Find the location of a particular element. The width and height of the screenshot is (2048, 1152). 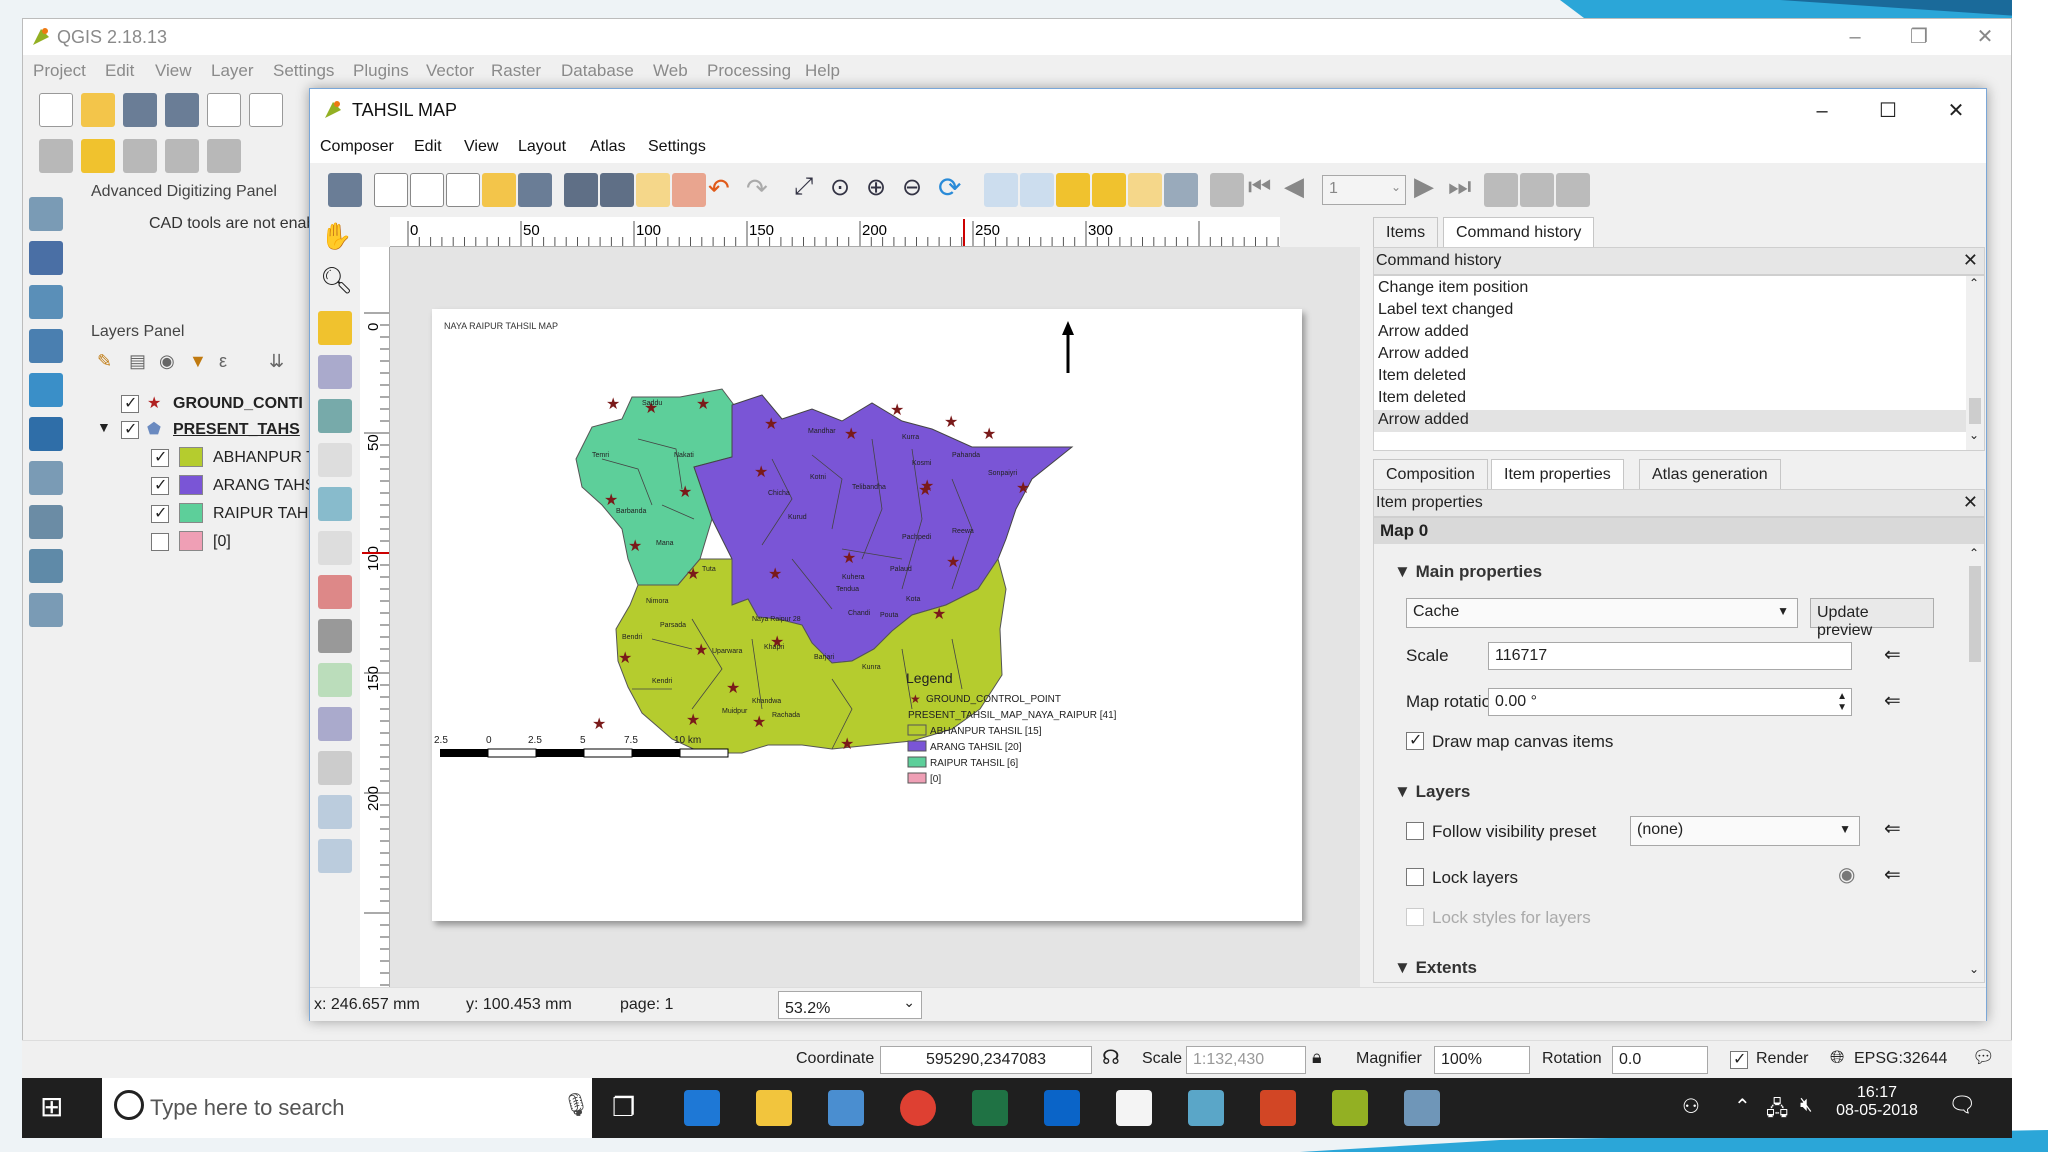

open-project-icon is located at coordinates (98, 110).